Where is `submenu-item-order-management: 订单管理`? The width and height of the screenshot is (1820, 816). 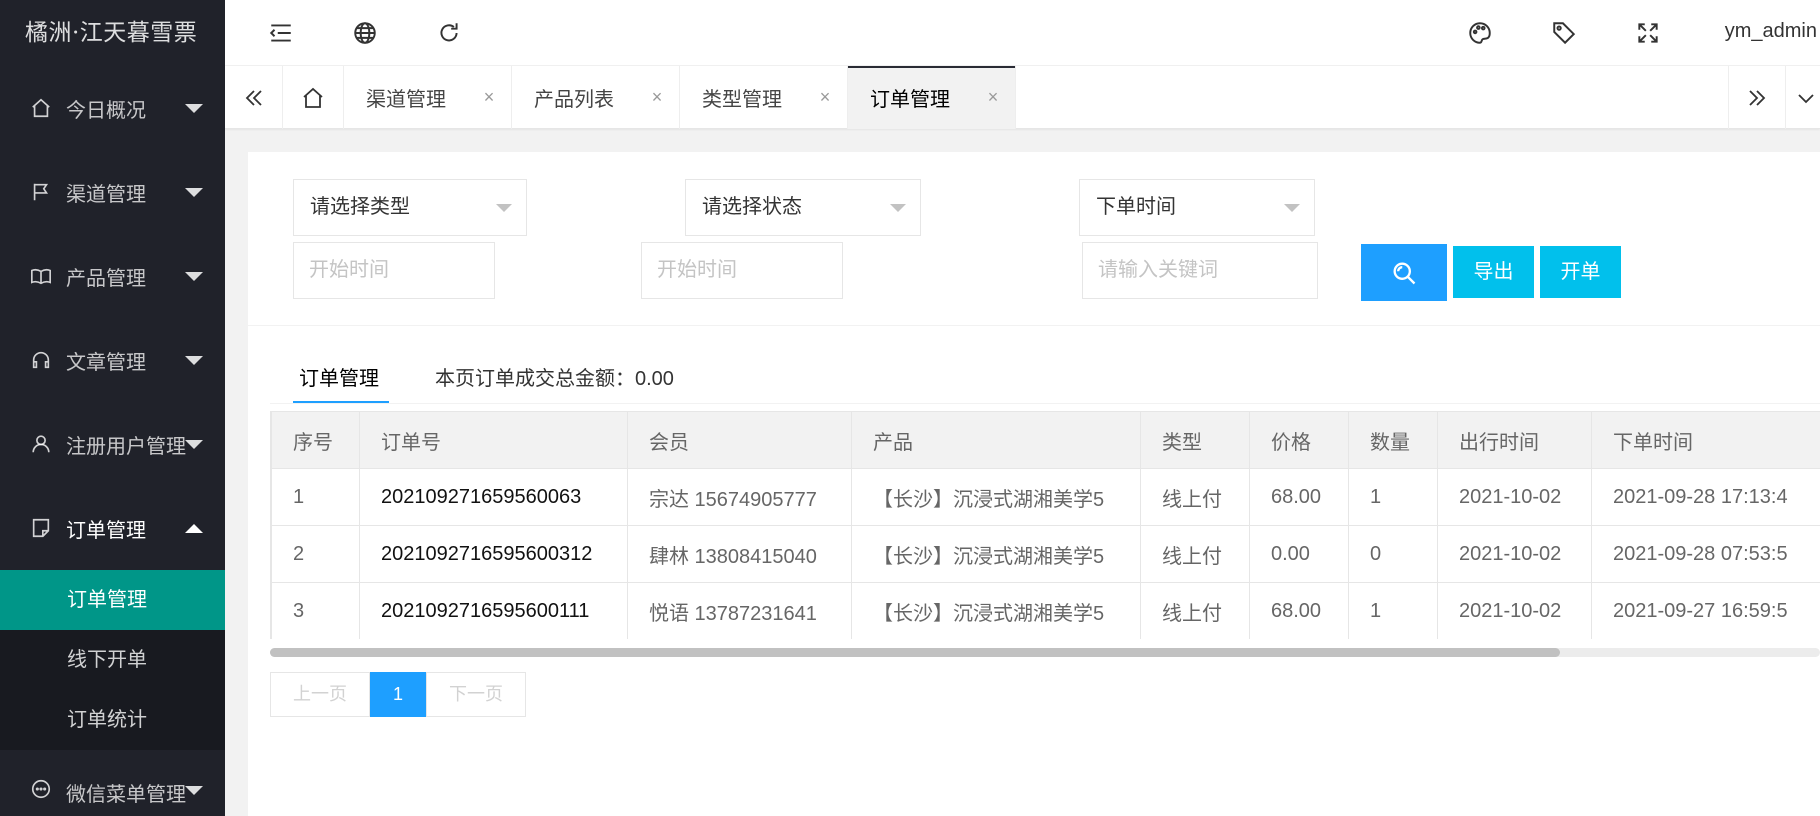 submenu-item-order-management: 订单管理 is located at coordinates (112, 600).